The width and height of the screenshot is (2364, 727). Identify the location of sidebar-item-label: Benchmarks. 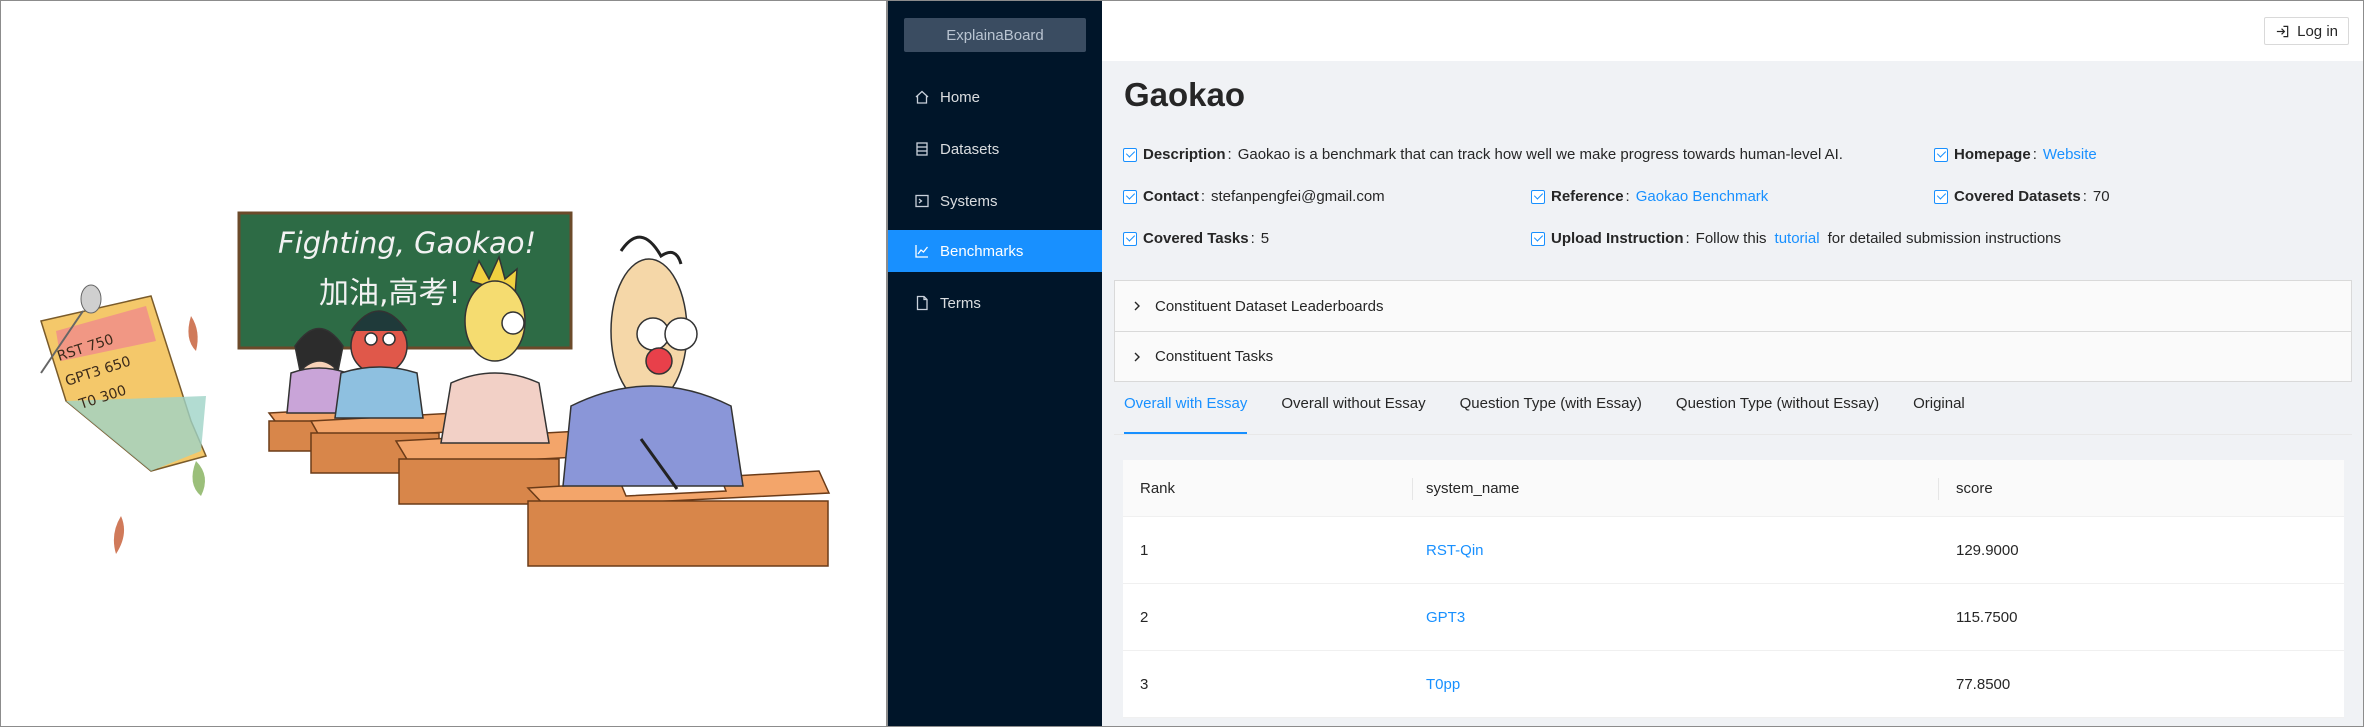
(982, 251).